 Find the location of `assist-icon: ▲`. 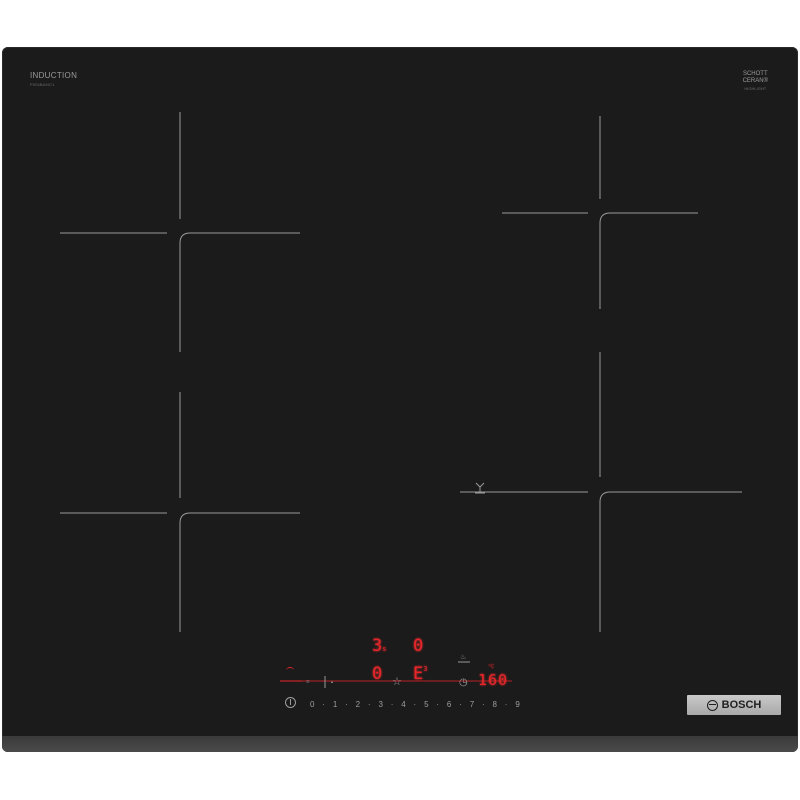

assist-icon: ▲ is located at coordinates (332, 681).